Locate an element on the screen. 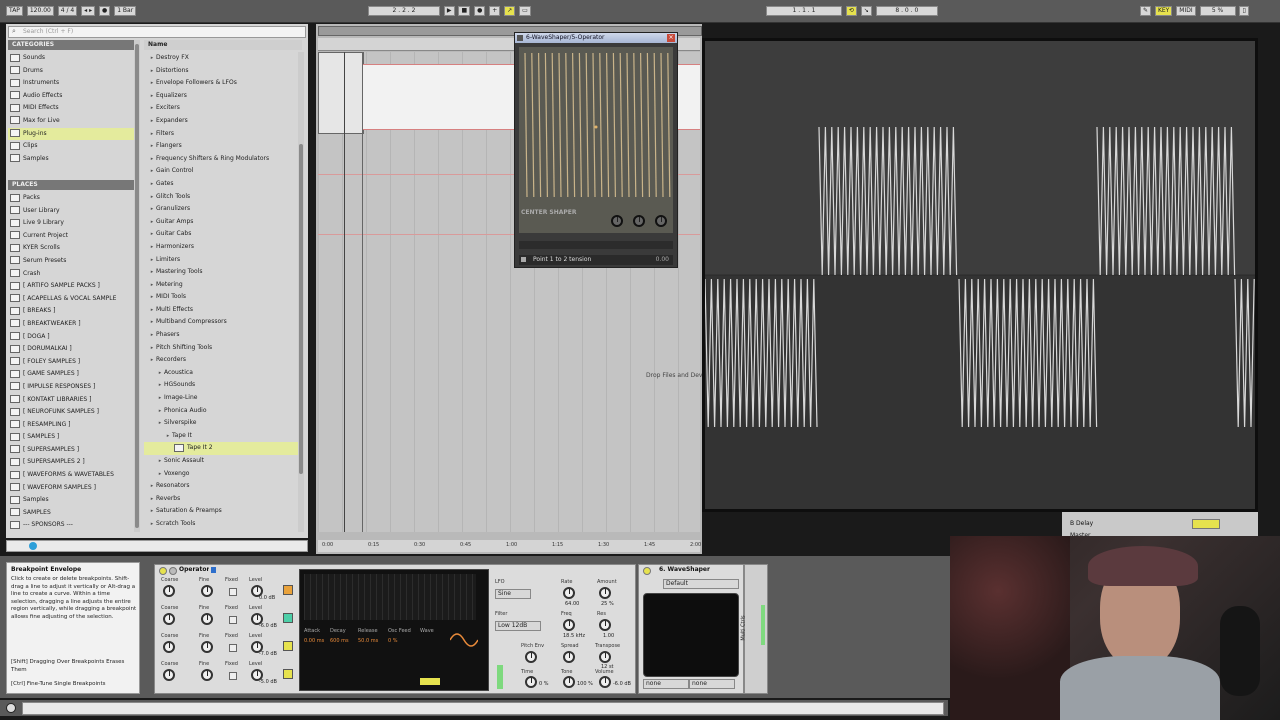 This screenshot has height=720, width=1280. place-item: [ WAVEFORM SAMPLES ] is located at coordinates (71, 488).